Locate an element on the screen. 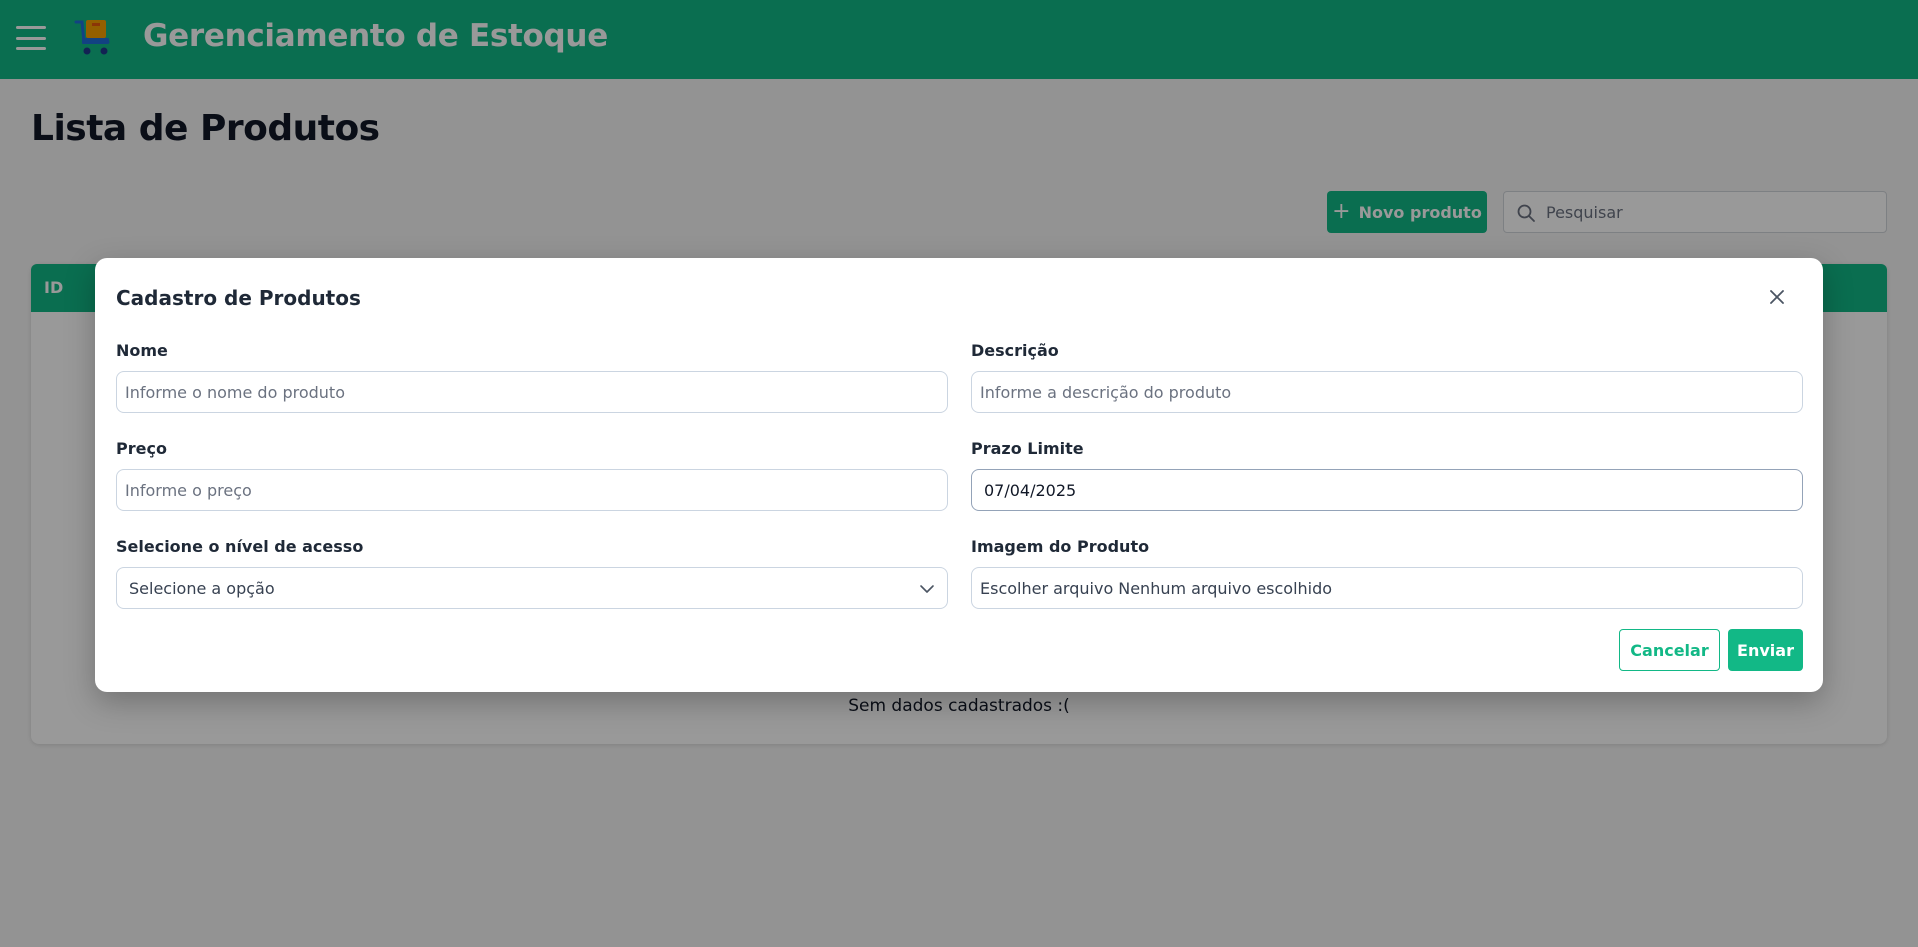 The height and width of the screenshot is (947, 1918). deadline-label: Prazo Limite is located at coordinates (1027, 448).